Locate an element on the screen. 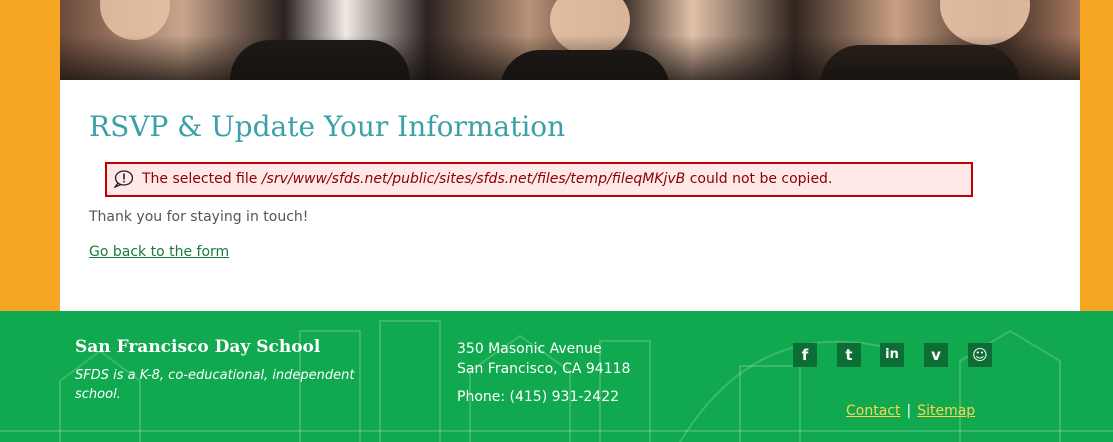 Image resolution: width=1113 pixels, height=442 pixels. error-suffix: could not be copied. is located at coordinates (761, 179).